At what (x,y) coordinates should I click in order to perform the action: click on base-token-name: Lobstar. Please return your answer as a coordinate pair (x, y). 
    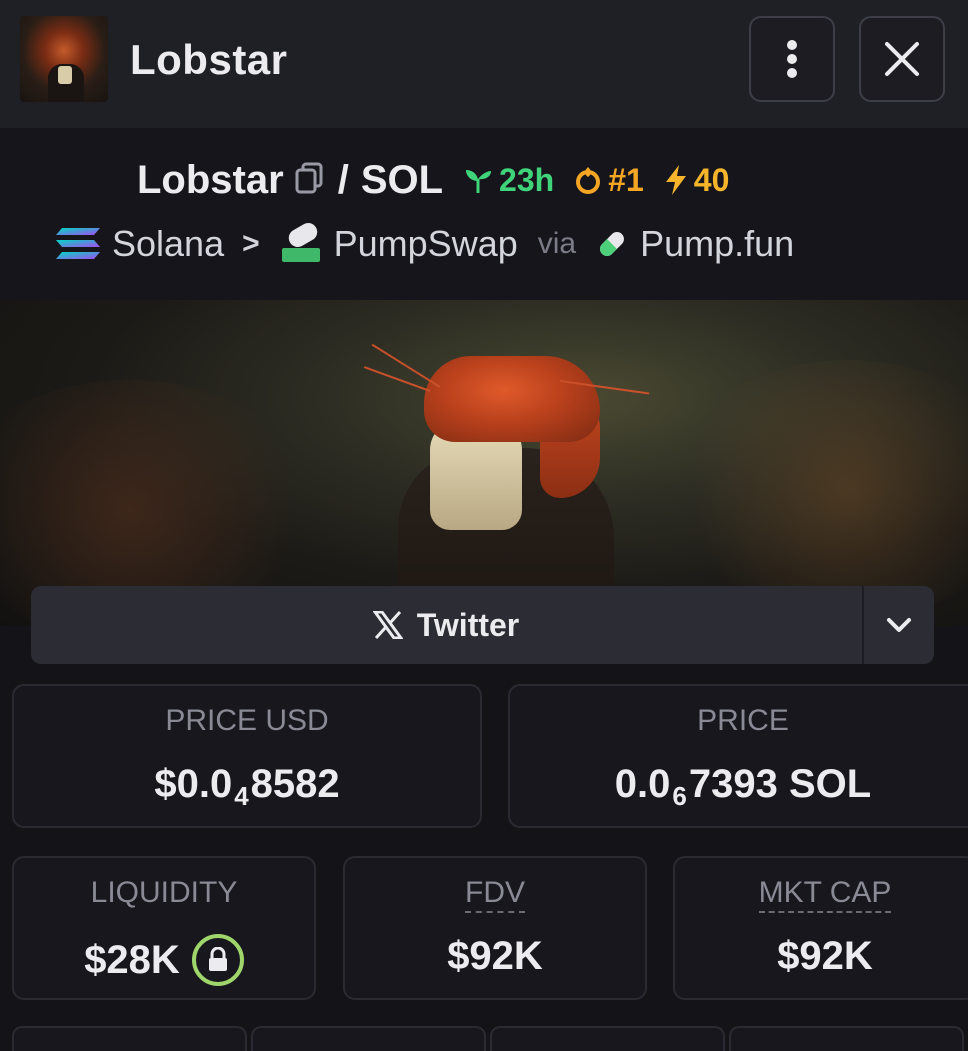
    Looking at the image, I should click on (210, 179).